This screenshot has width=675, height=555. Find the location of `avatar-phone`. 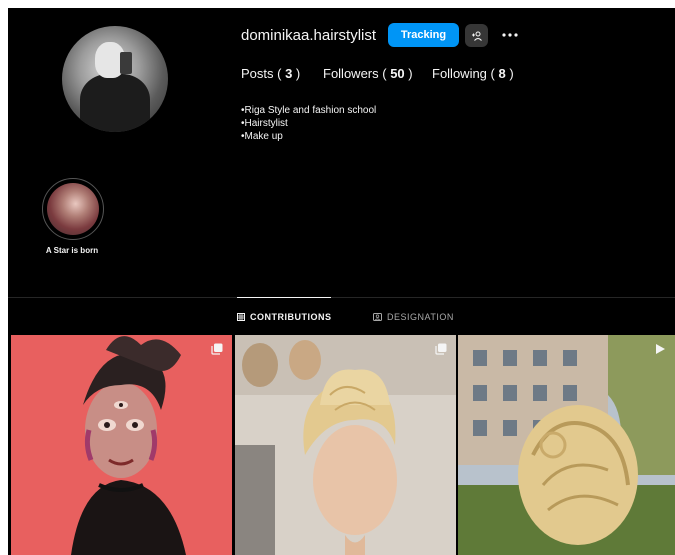

avatar-phone is located at coordinates (126, 63).